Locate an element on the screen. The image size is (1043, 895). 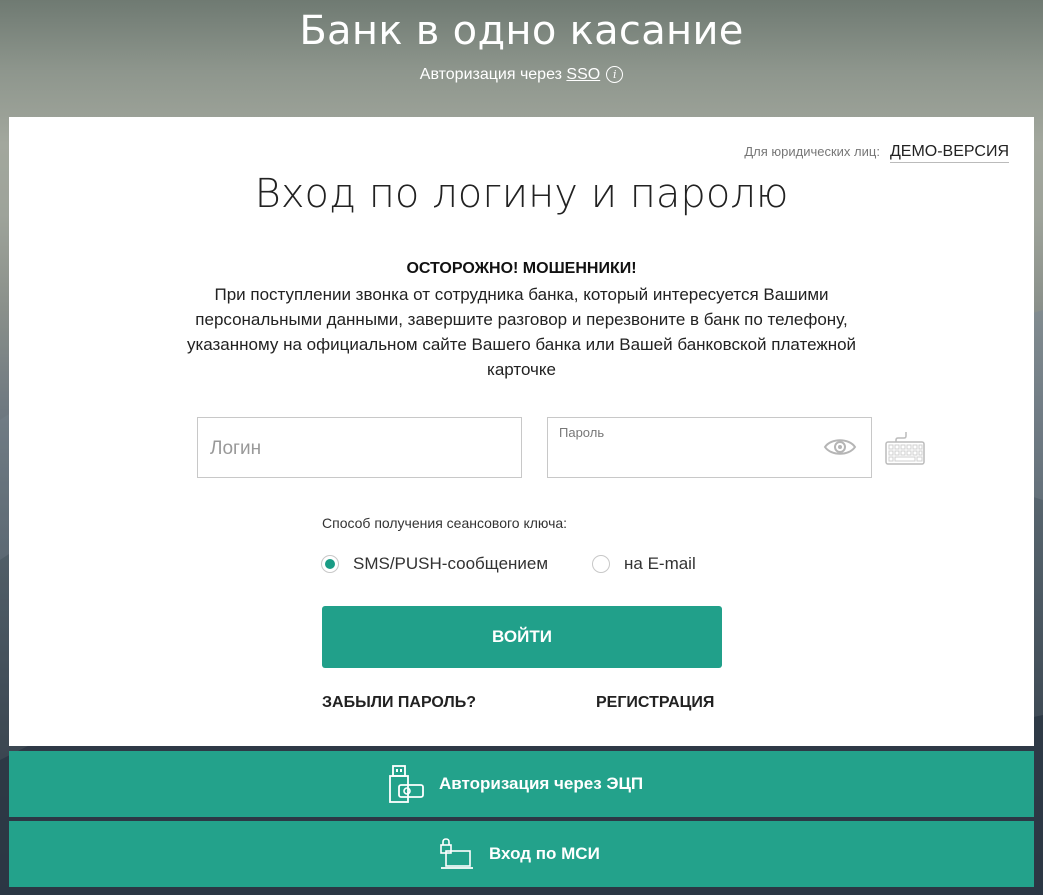
ecp-auth-content: Авторизация через ЭЦП is located at coordinates (516, 784).